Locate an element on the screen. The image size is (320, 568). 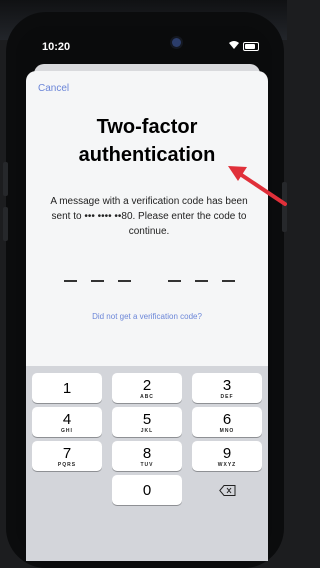
delete-key is located at coordinates (227, 490).